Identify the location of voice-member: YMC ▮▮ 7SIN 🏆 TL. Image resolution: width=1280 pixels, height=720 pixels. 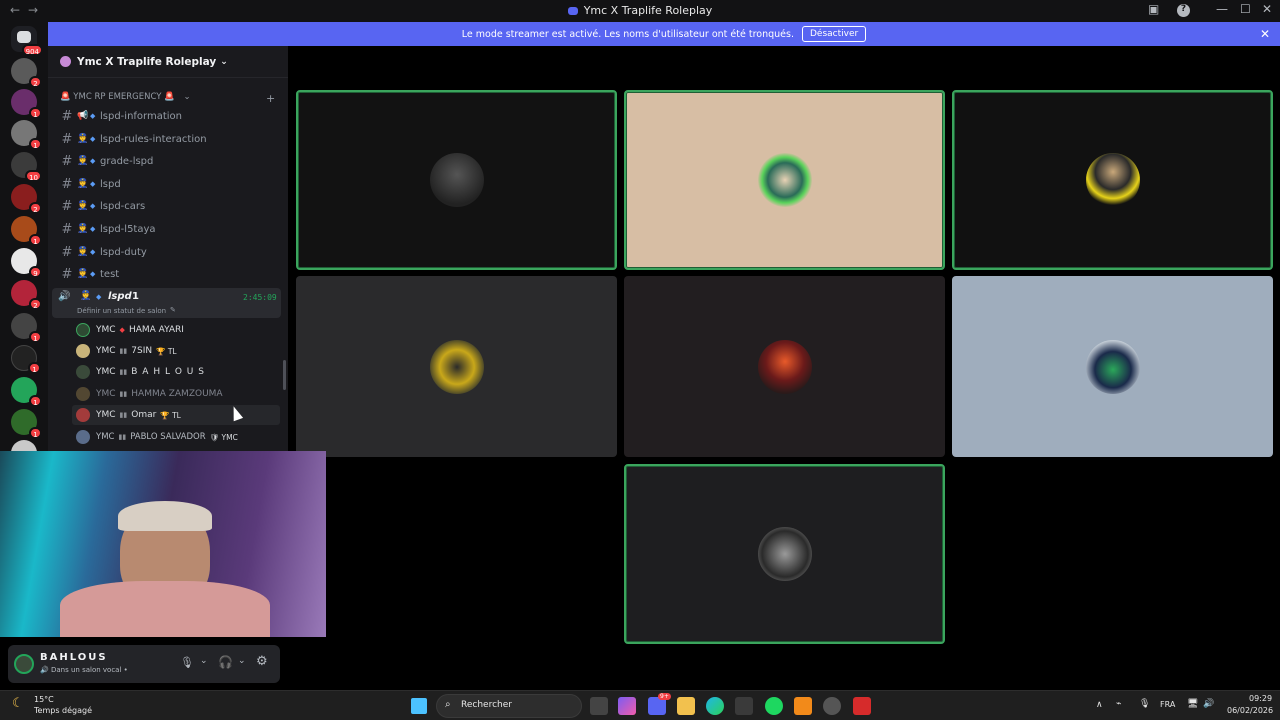
(126, 351).